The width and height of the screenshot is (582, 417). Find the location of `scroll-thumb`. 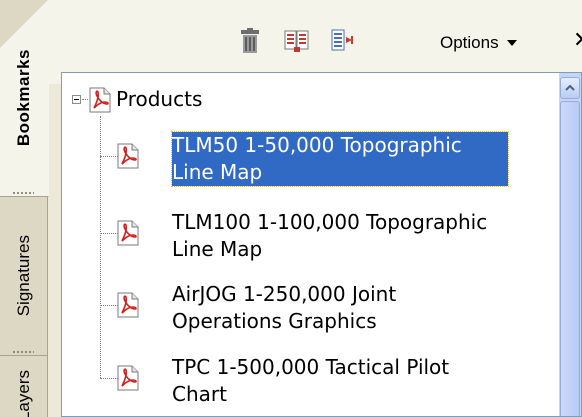

scroll-thumb is located at coordinates (570, 258).